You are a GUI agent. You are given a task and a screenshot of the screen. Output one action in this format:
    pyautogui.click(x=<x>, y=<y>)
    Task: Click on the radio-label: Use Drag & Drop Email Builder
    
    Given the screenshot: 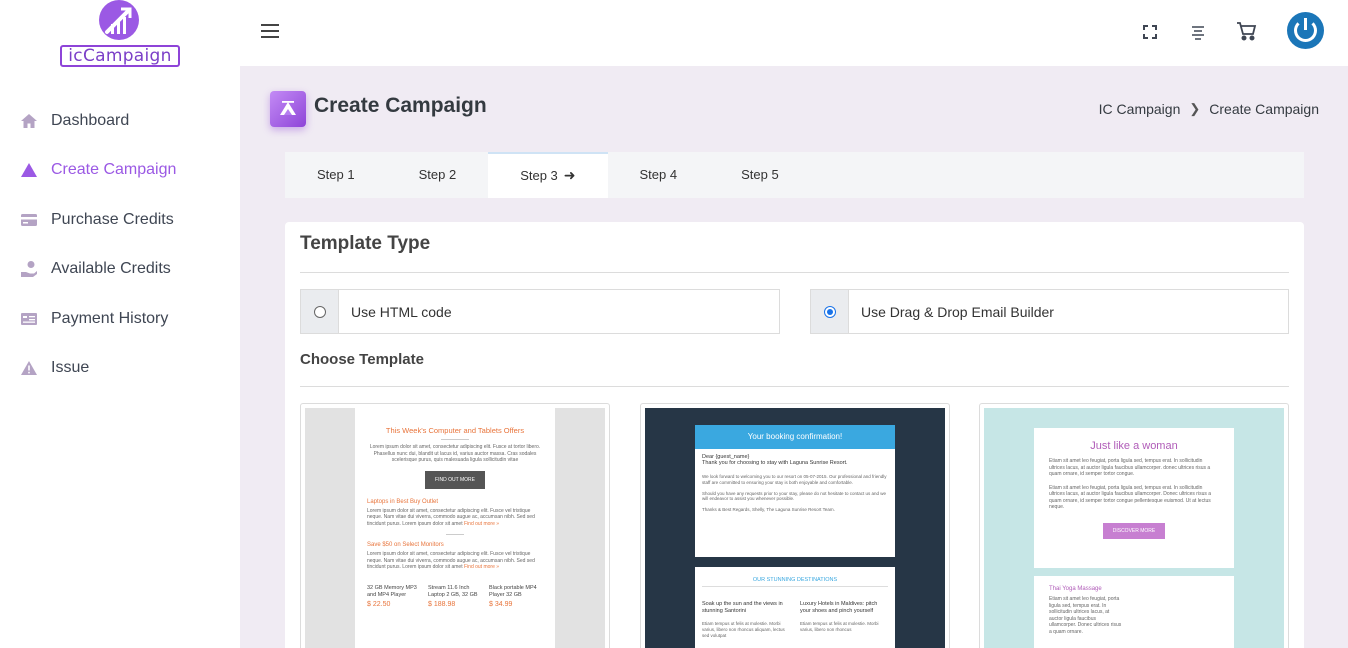 What is the action you would take?
    pyautogui.click(x=957, y=311)
    